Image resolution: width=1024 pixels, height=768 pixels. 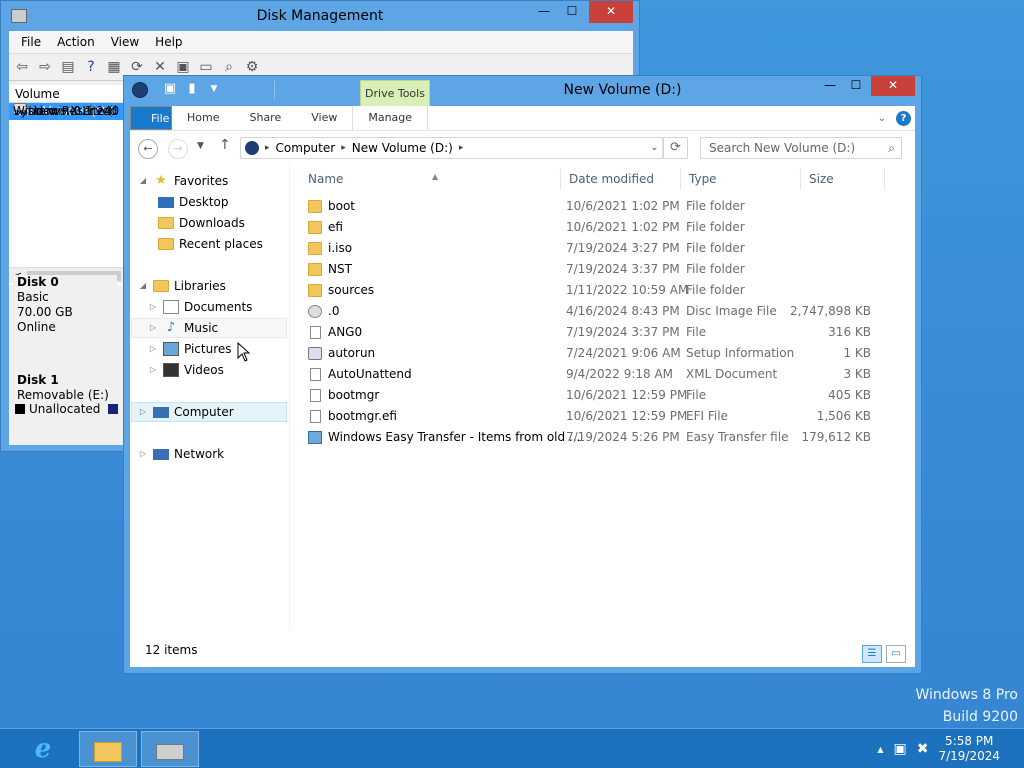 I want to click on show-hidden-icons-icon: ▲, so click(x=880, y=749).